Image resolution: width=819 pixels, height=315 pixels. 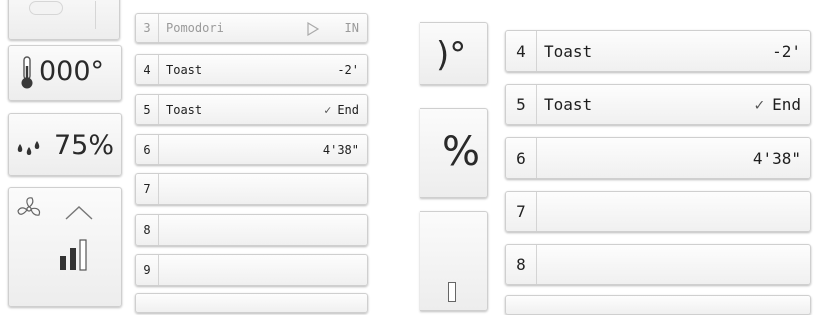 What do you see at coordinates (101, 145) in the screenshot?
I see `humidity-unit: %` at bounding box center [101, 145].